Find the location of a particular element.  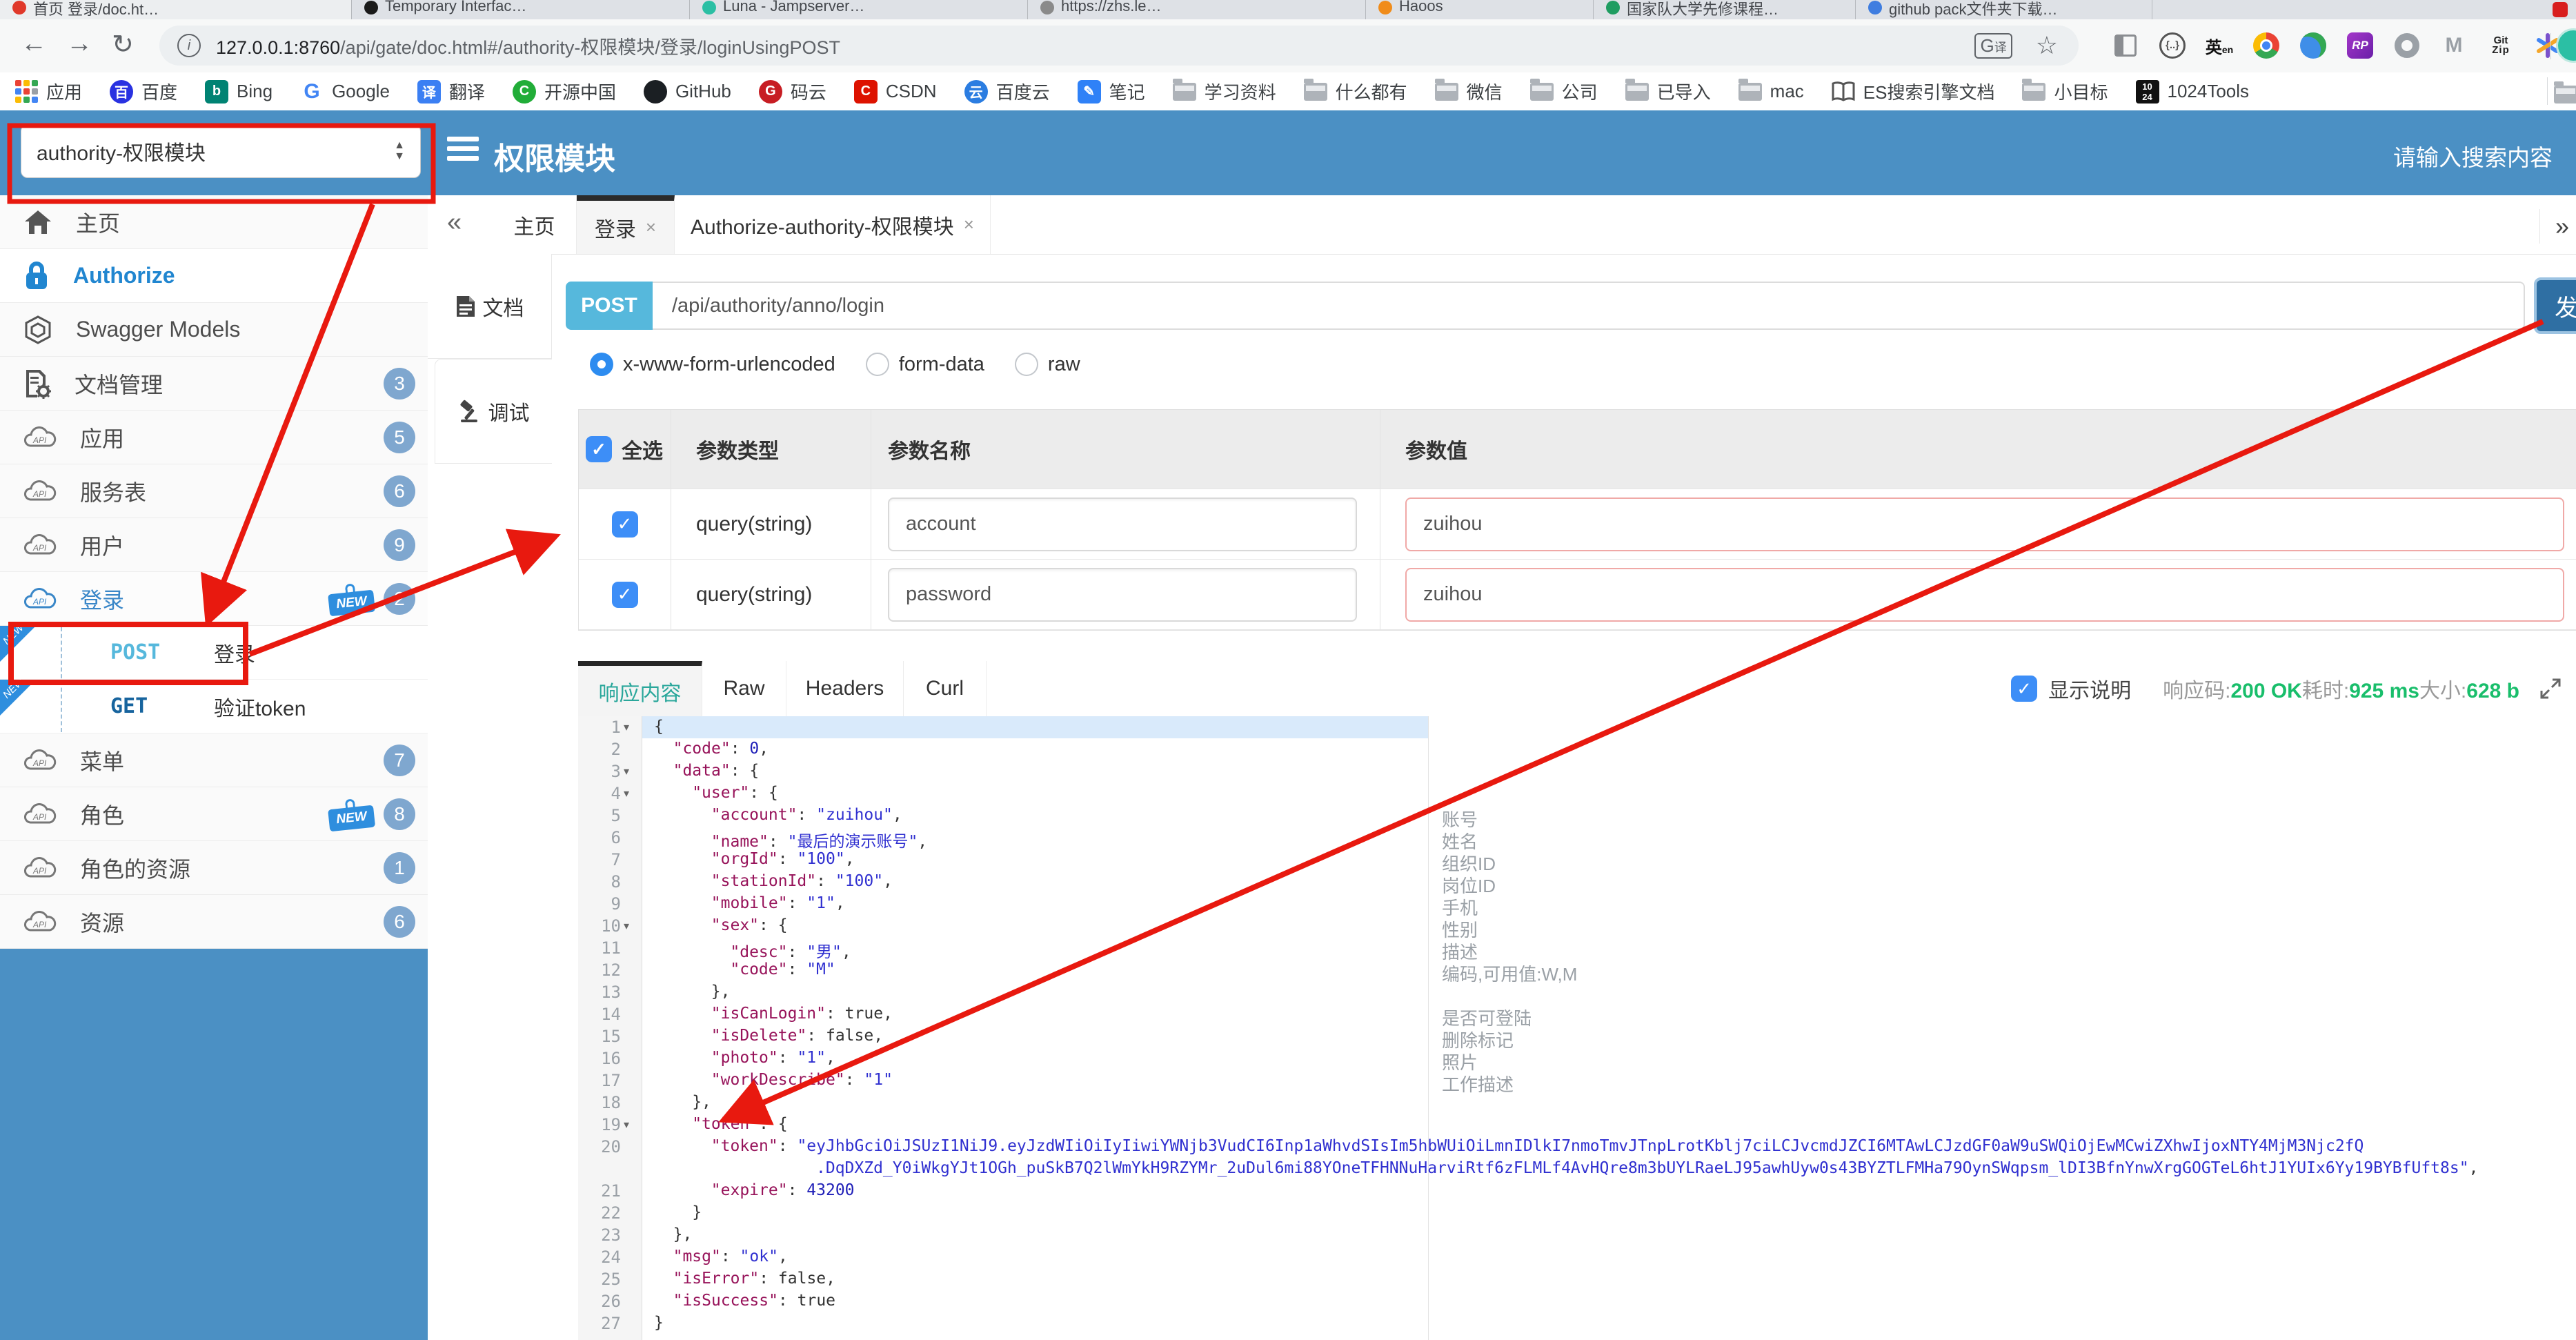

sidebar-item-group: API 登录 NEW 2 is located at coordinates (214, 599).